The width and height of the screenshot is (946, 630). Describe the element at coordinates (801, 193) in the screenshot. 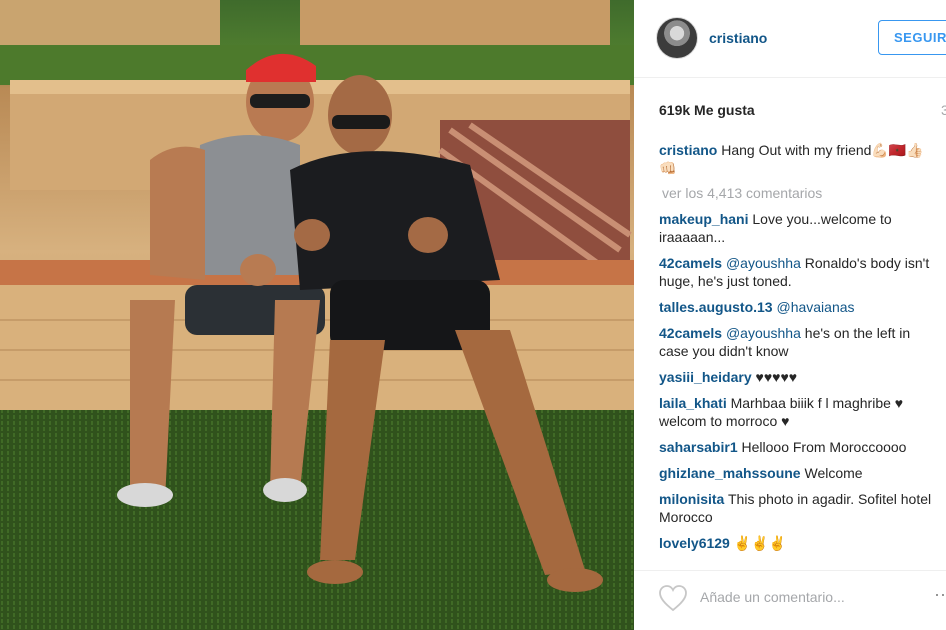

I see `view-all-comments-link: ver los 4,413 comentarios` at that location.